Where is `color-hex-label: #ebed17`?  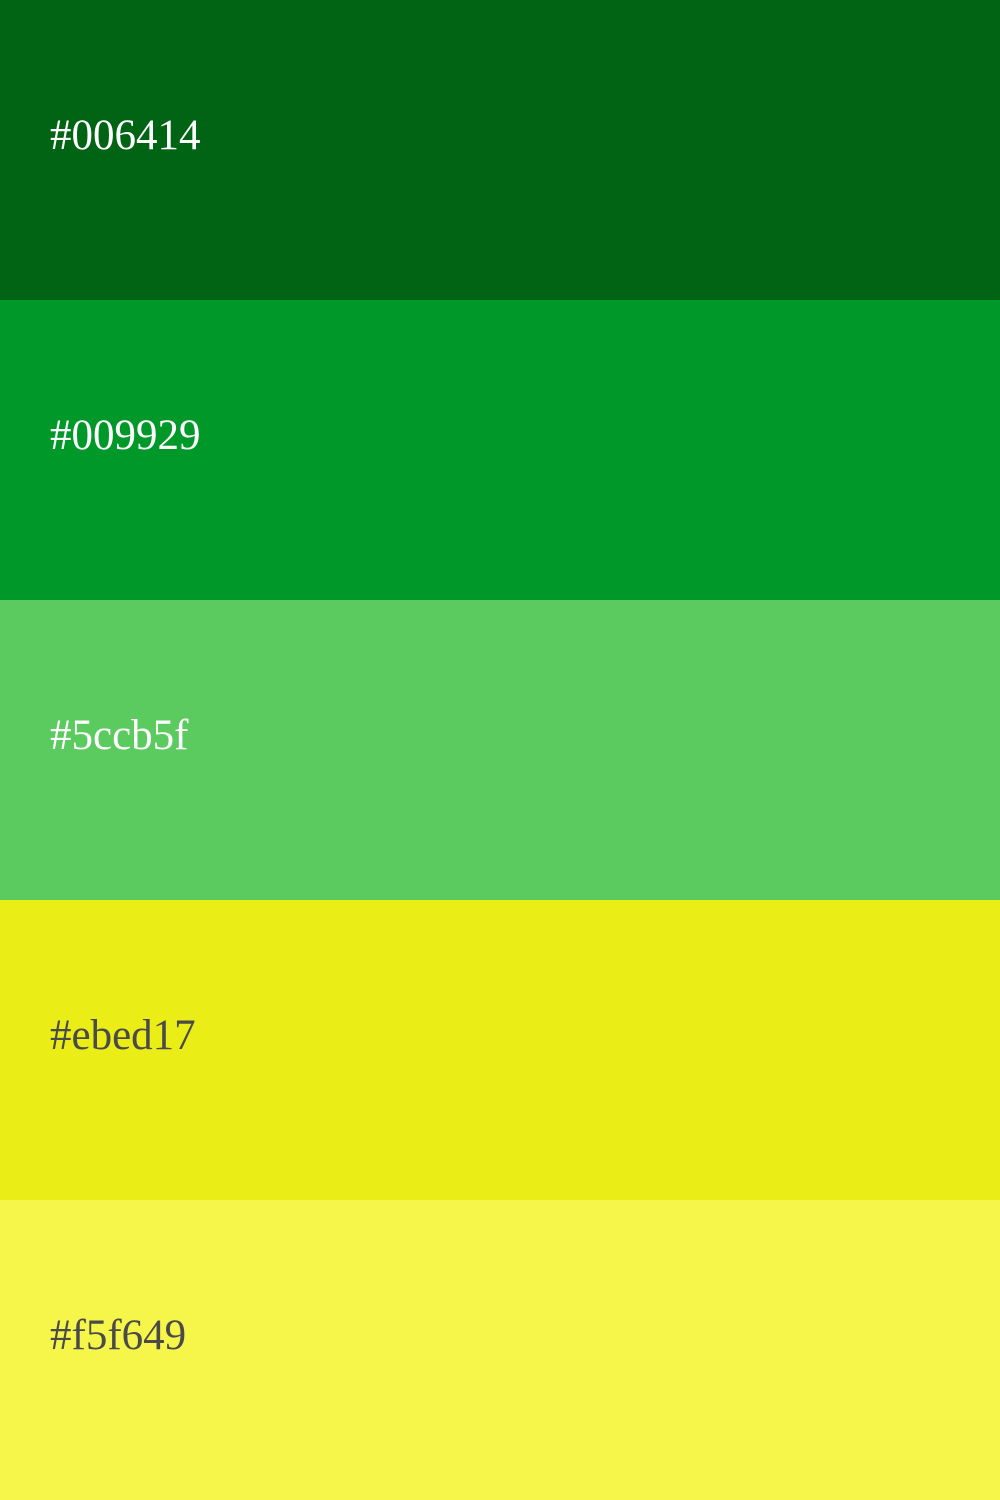 color-hex-label: #ebed17 is located at coordinates (123, 1035).